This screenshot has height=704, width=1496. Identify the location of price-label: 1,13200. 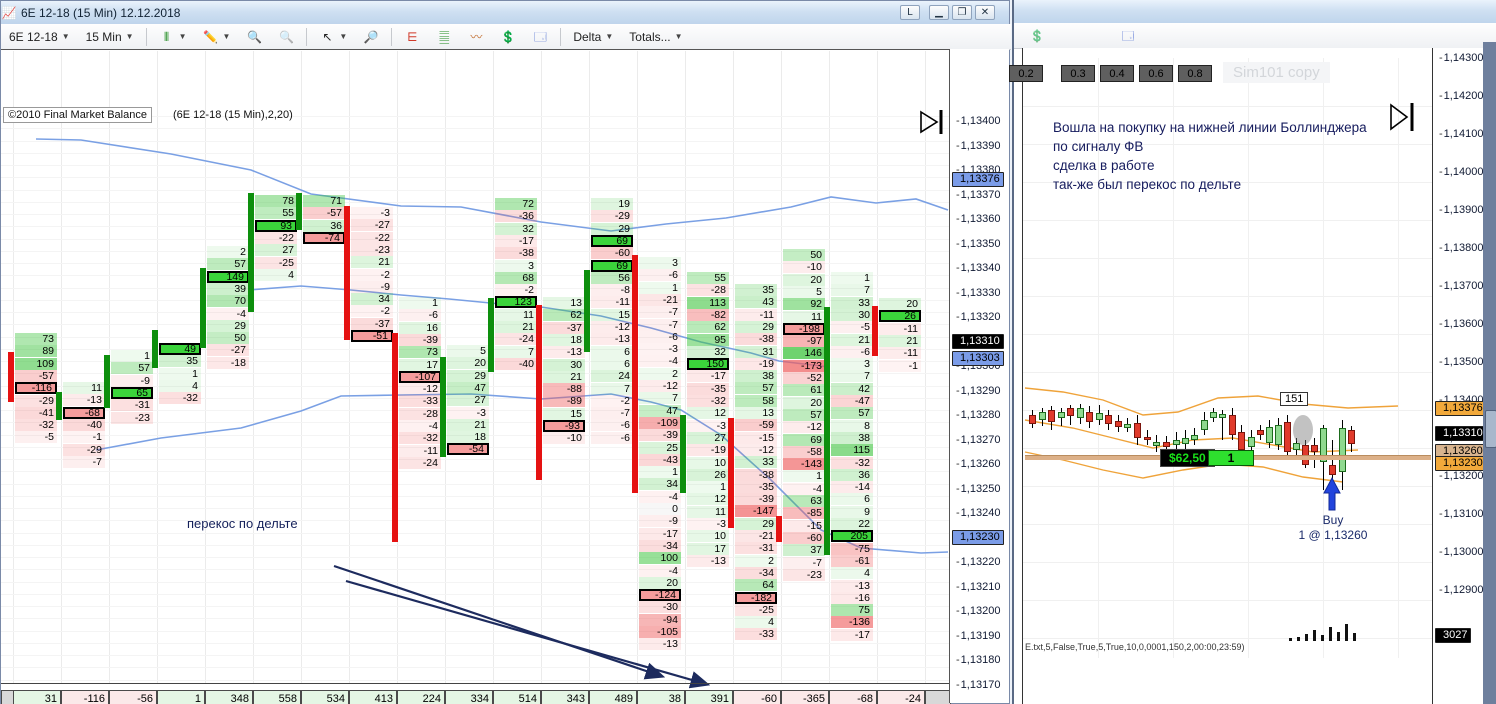
(1461, 476).